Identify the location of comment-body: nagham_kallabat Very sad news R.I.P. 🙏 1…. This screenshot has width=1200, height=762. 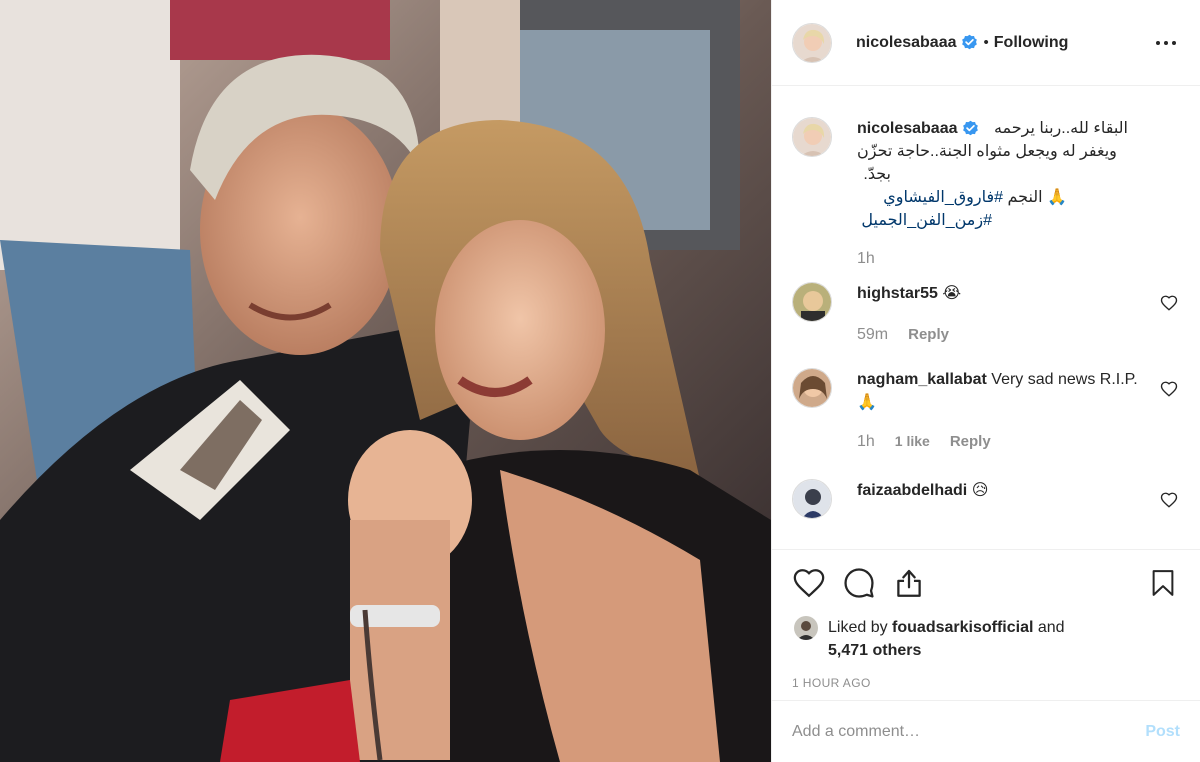
(1017, 410).